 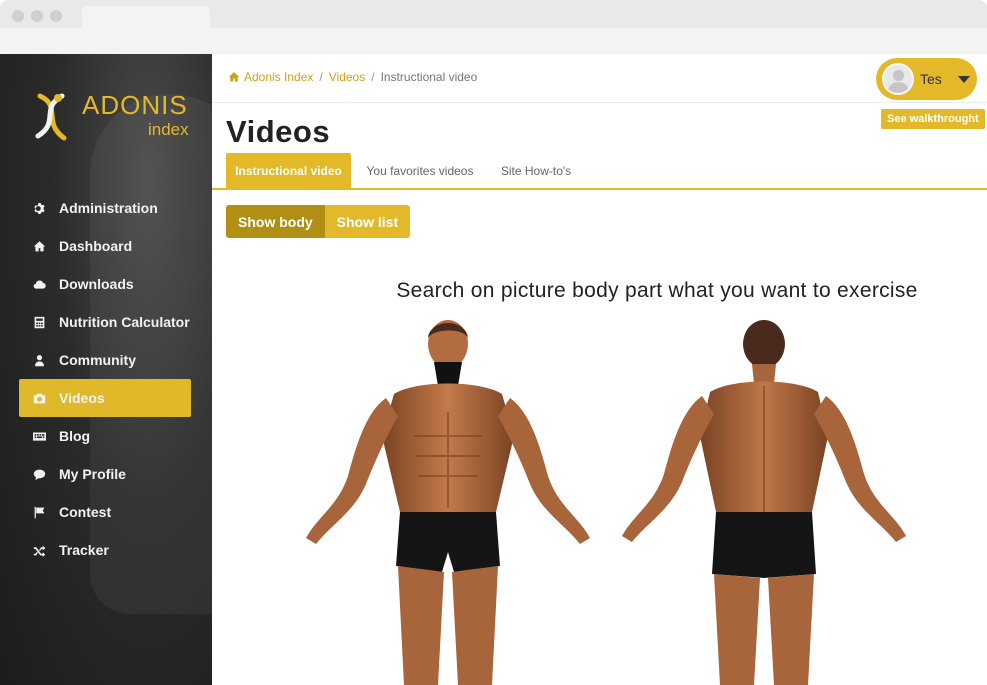 What do you see at coordinates (39, 322) in the screenshot?
I see `calculator-icon` at bounding box center [39, 322].